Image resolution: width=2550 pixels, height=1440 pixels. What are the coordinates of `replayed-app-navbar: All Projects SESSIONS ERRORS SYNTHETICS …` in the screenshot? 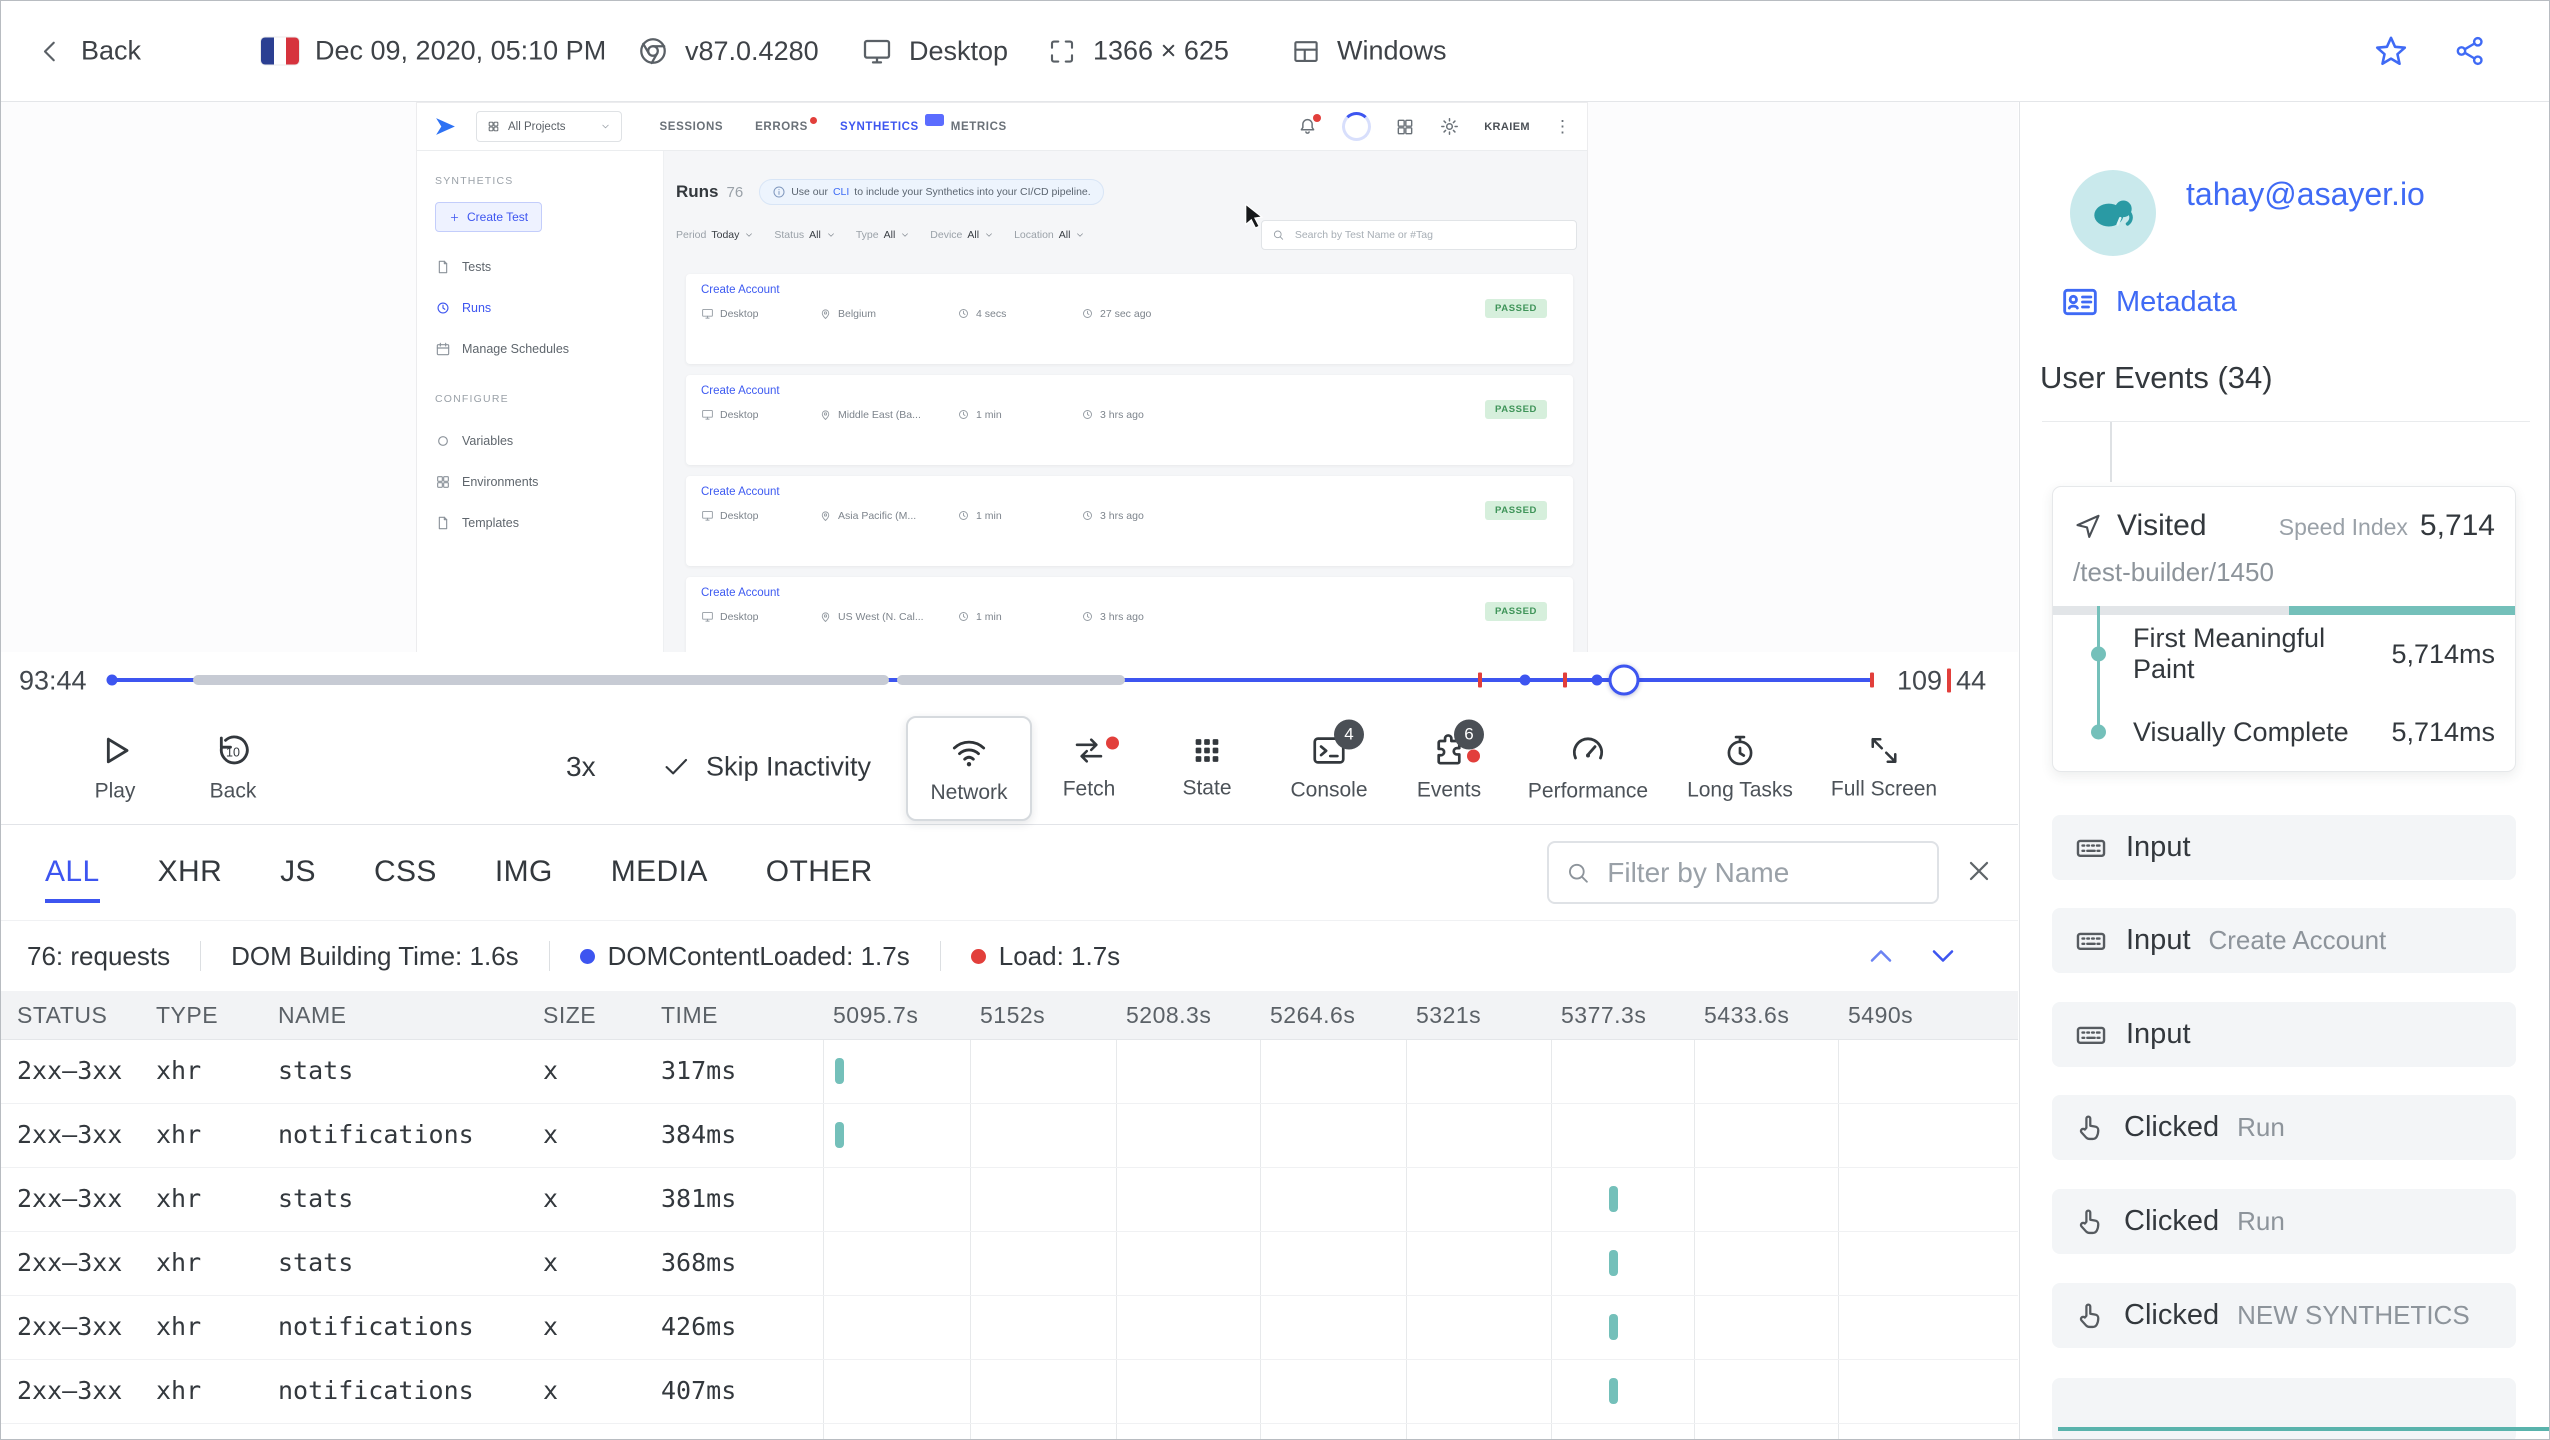 It's located at (1002, 127).